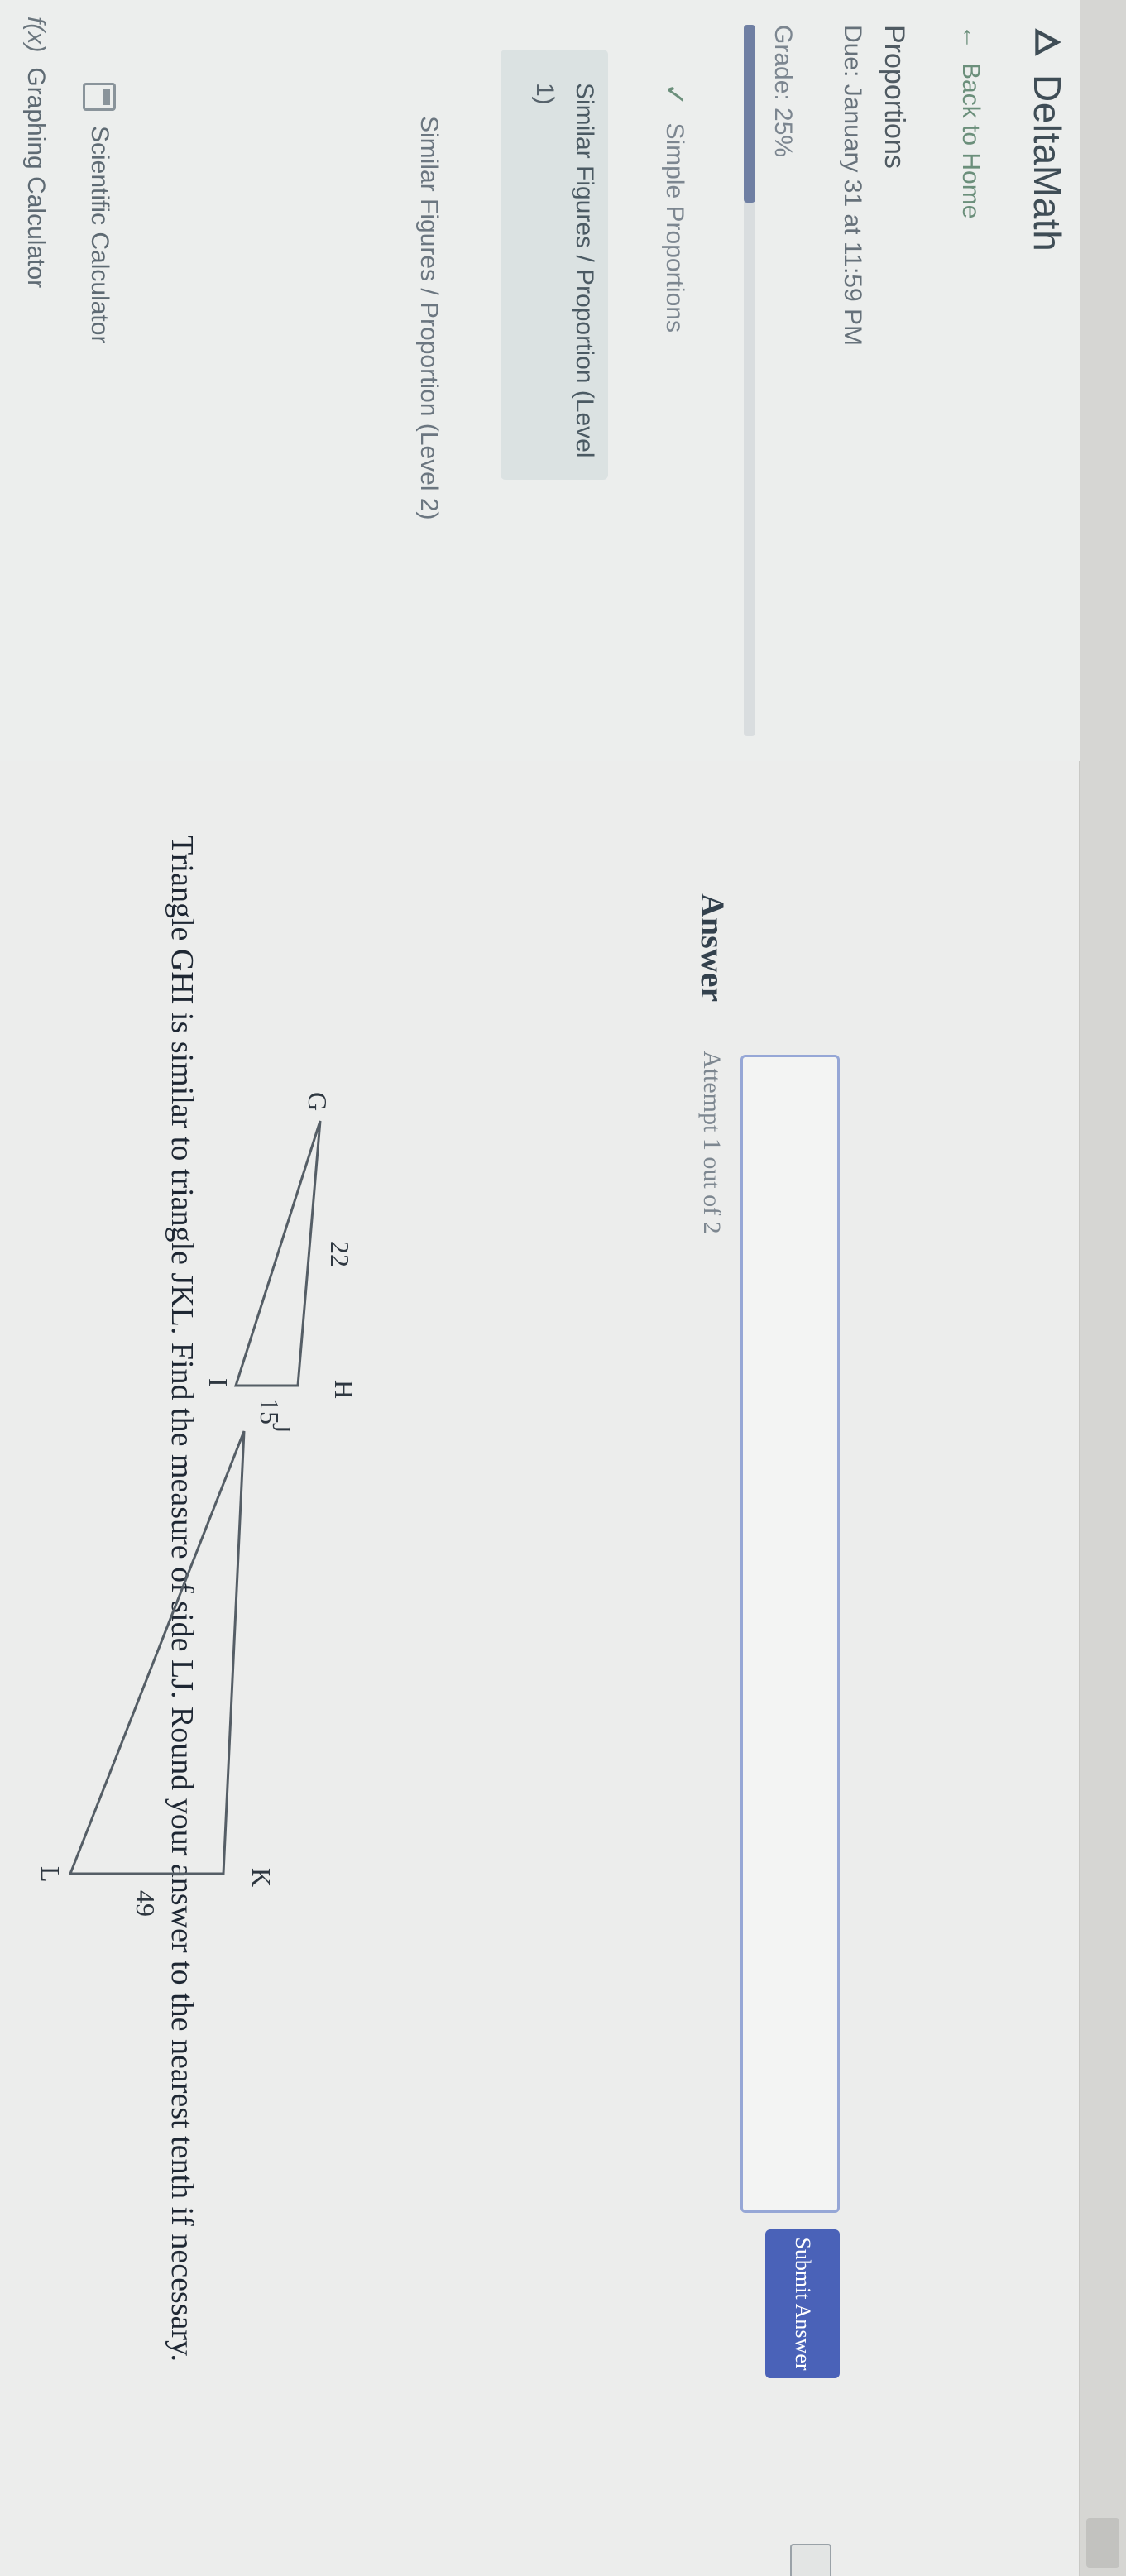  What do you see at coordinates (344, 1390) in the screenshot?
I see `vertex-label-h: H` at bounding box center [344, 1390].